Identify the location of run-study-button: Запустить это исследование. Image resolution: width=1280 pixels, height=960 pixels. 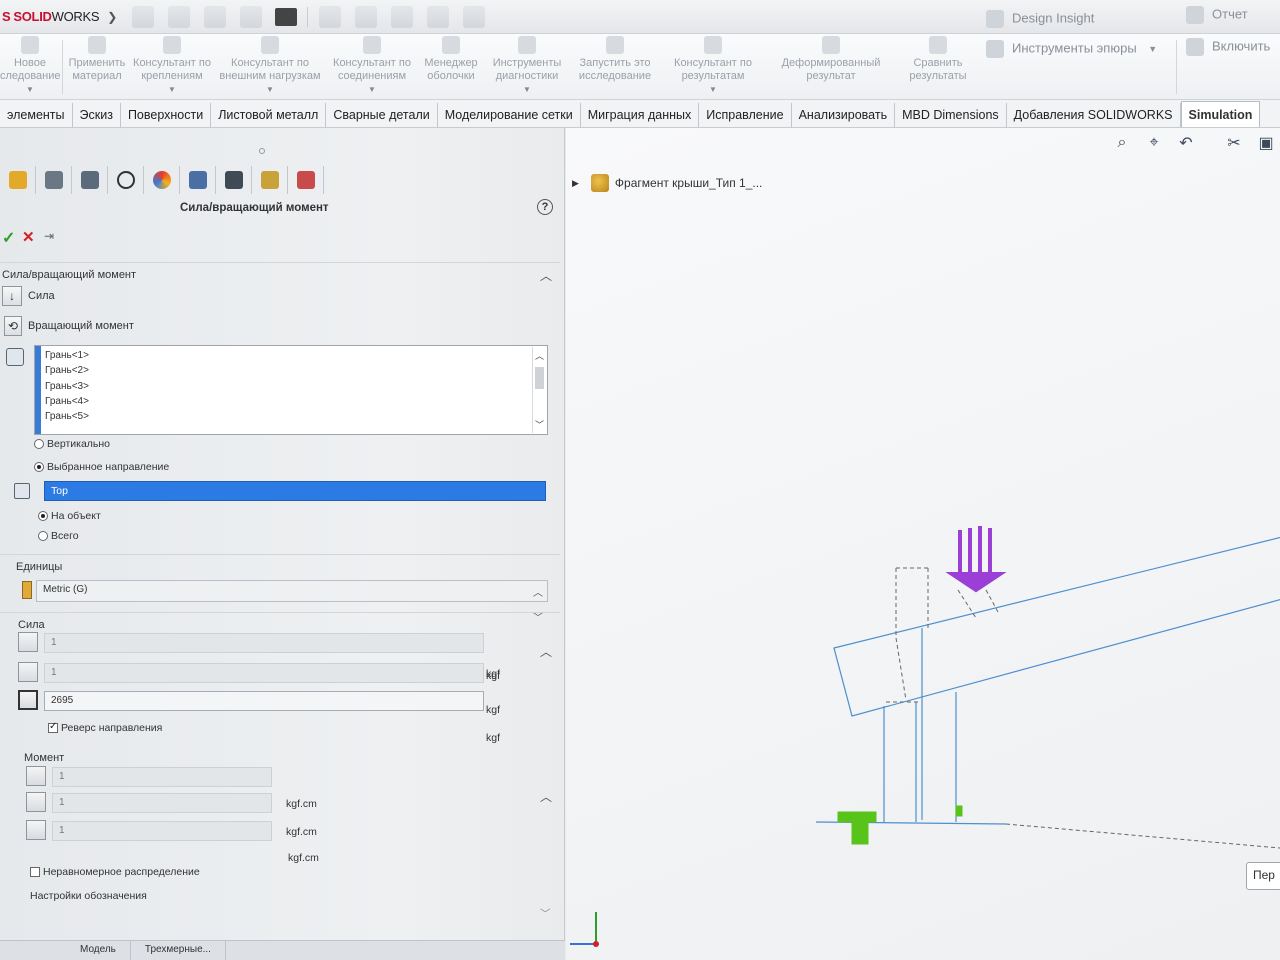
(615, 59).